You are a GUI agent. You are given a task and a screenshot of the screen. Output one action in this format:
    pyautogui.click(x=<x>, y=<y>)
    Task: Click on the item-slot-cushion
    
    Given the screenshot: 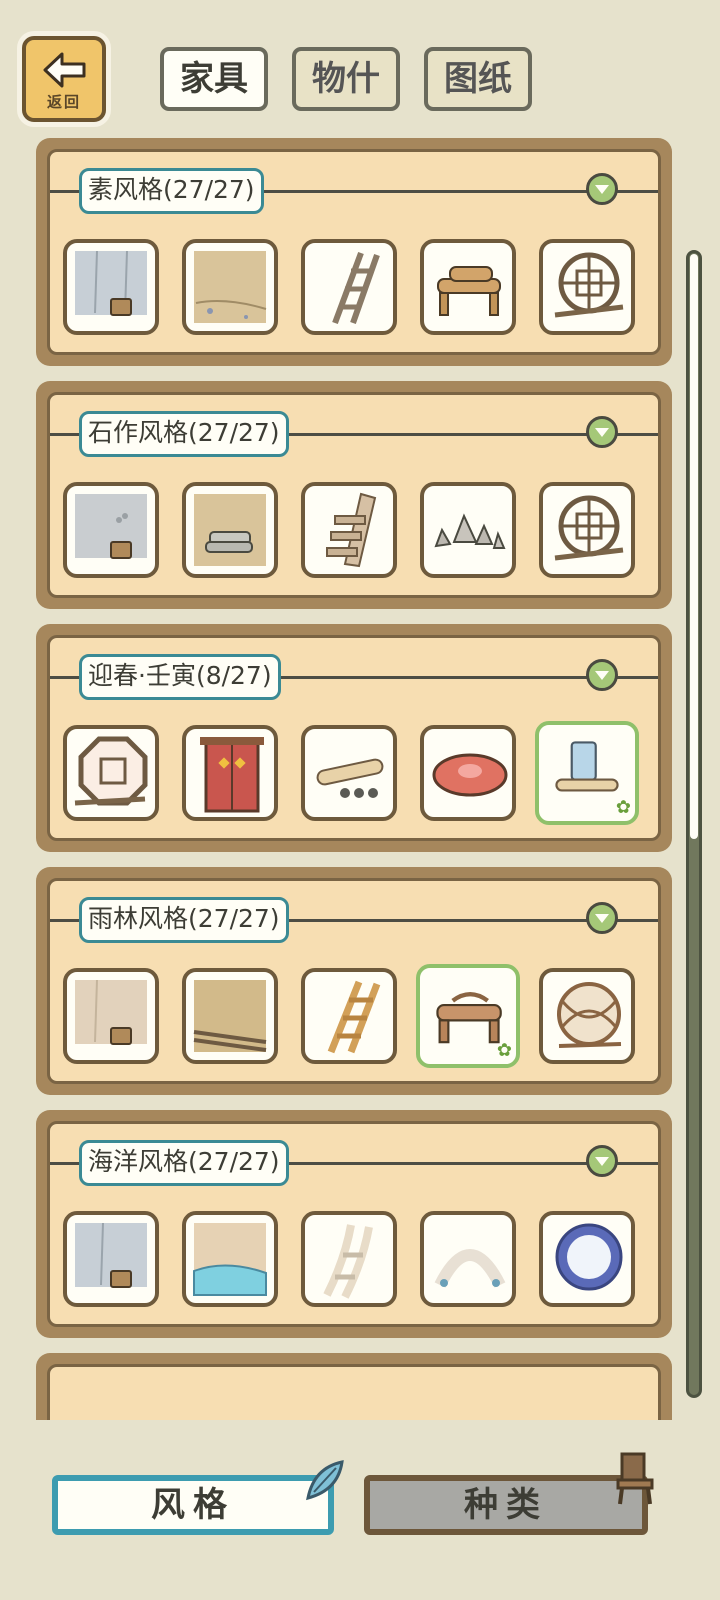 What is the action you would take?
    pyautogui.click(x=468, y=773)
    